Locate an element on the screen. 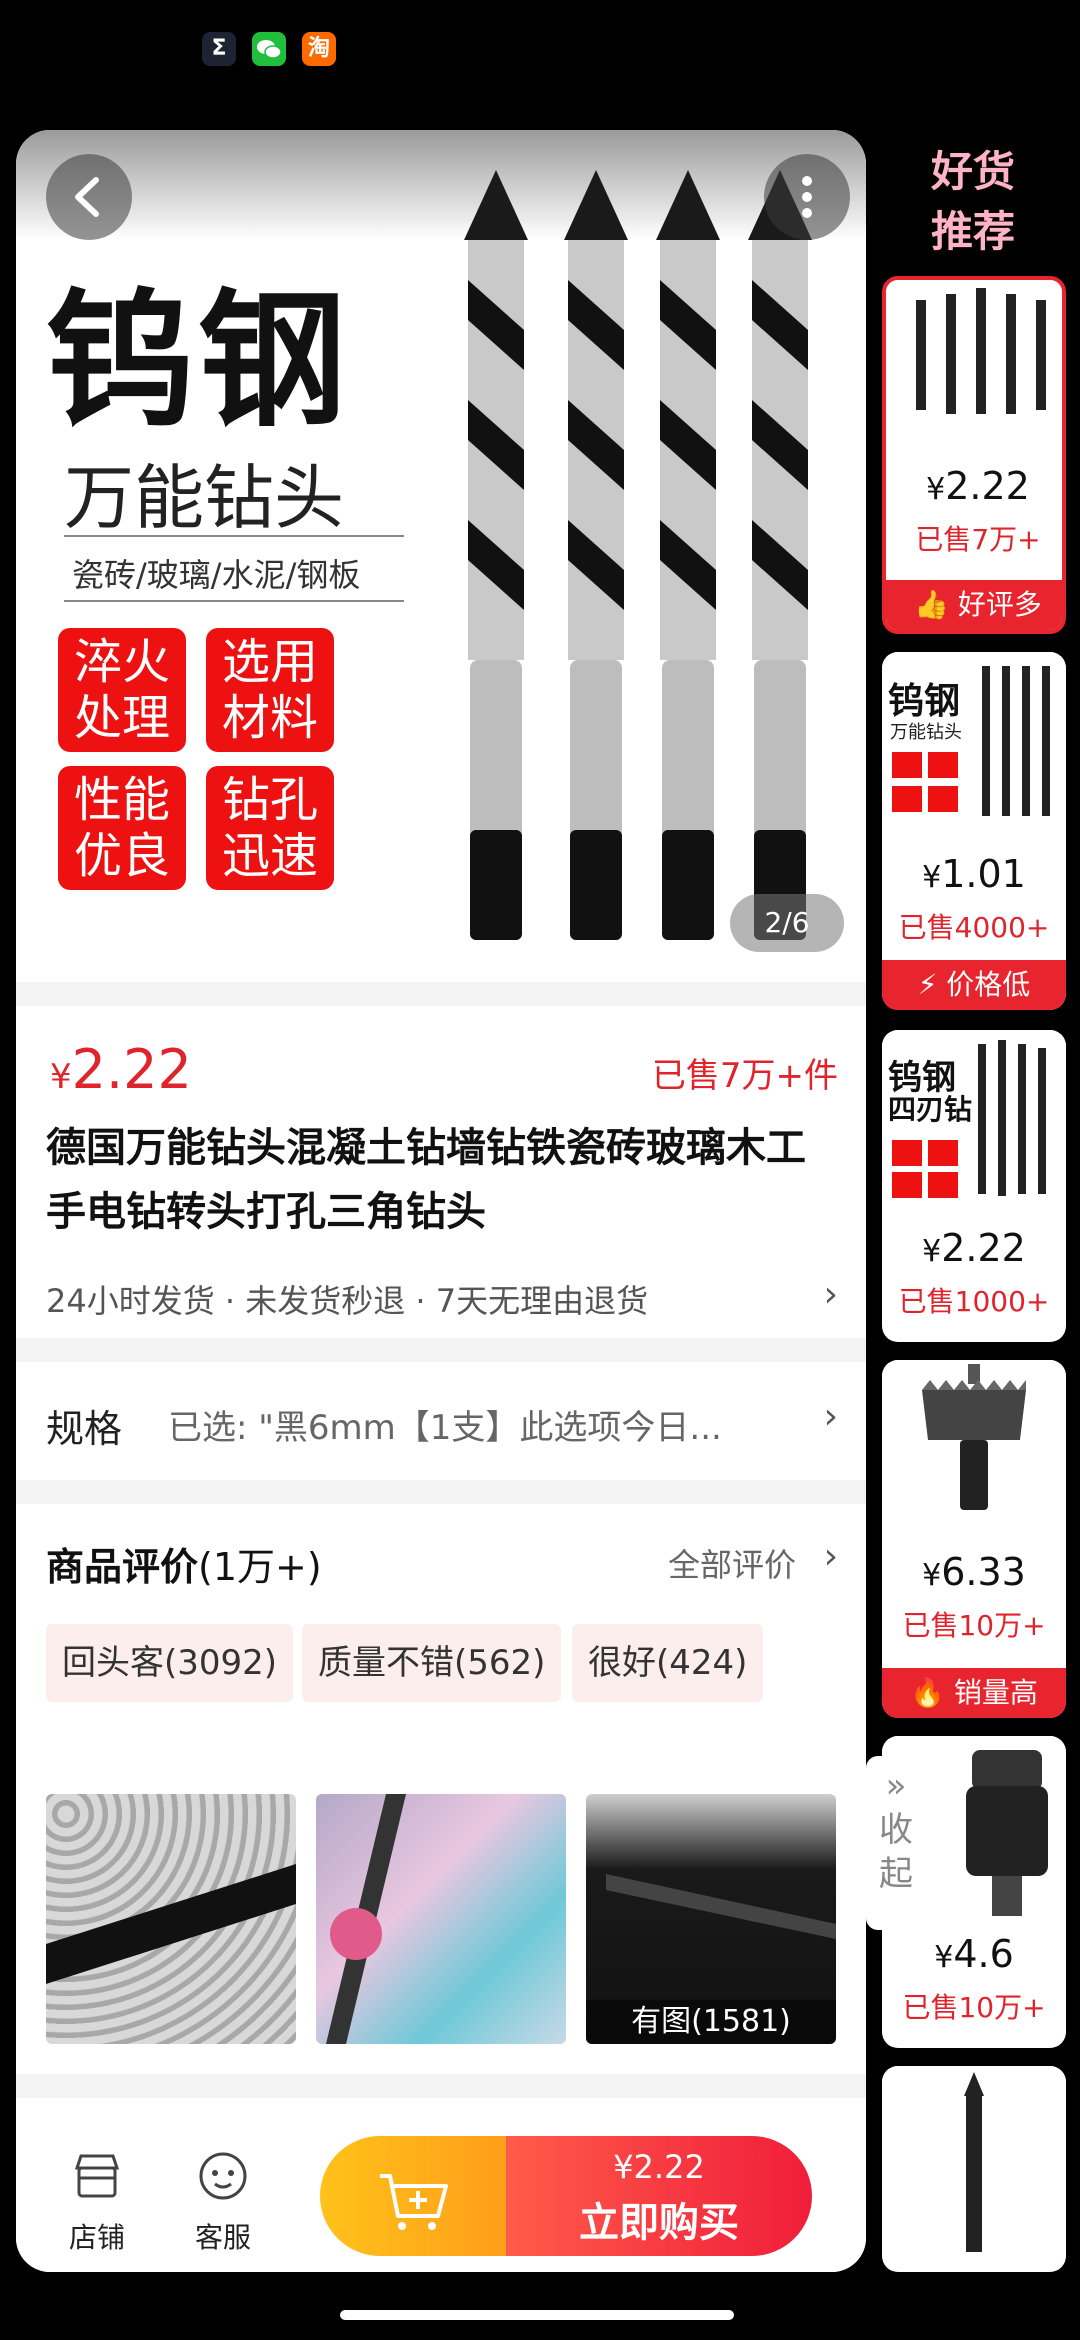 The width and height of the screenshot is (1080, 2340). recommended-item: ¥6.33 已售10万+ 🔥 销量高 is located at coordinates (974, 1539).